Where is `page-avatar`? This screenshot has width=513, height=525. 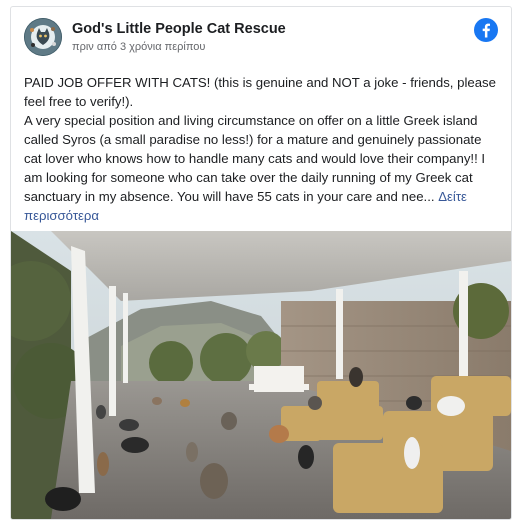 page-avatar is located at coordinates (43, 37).